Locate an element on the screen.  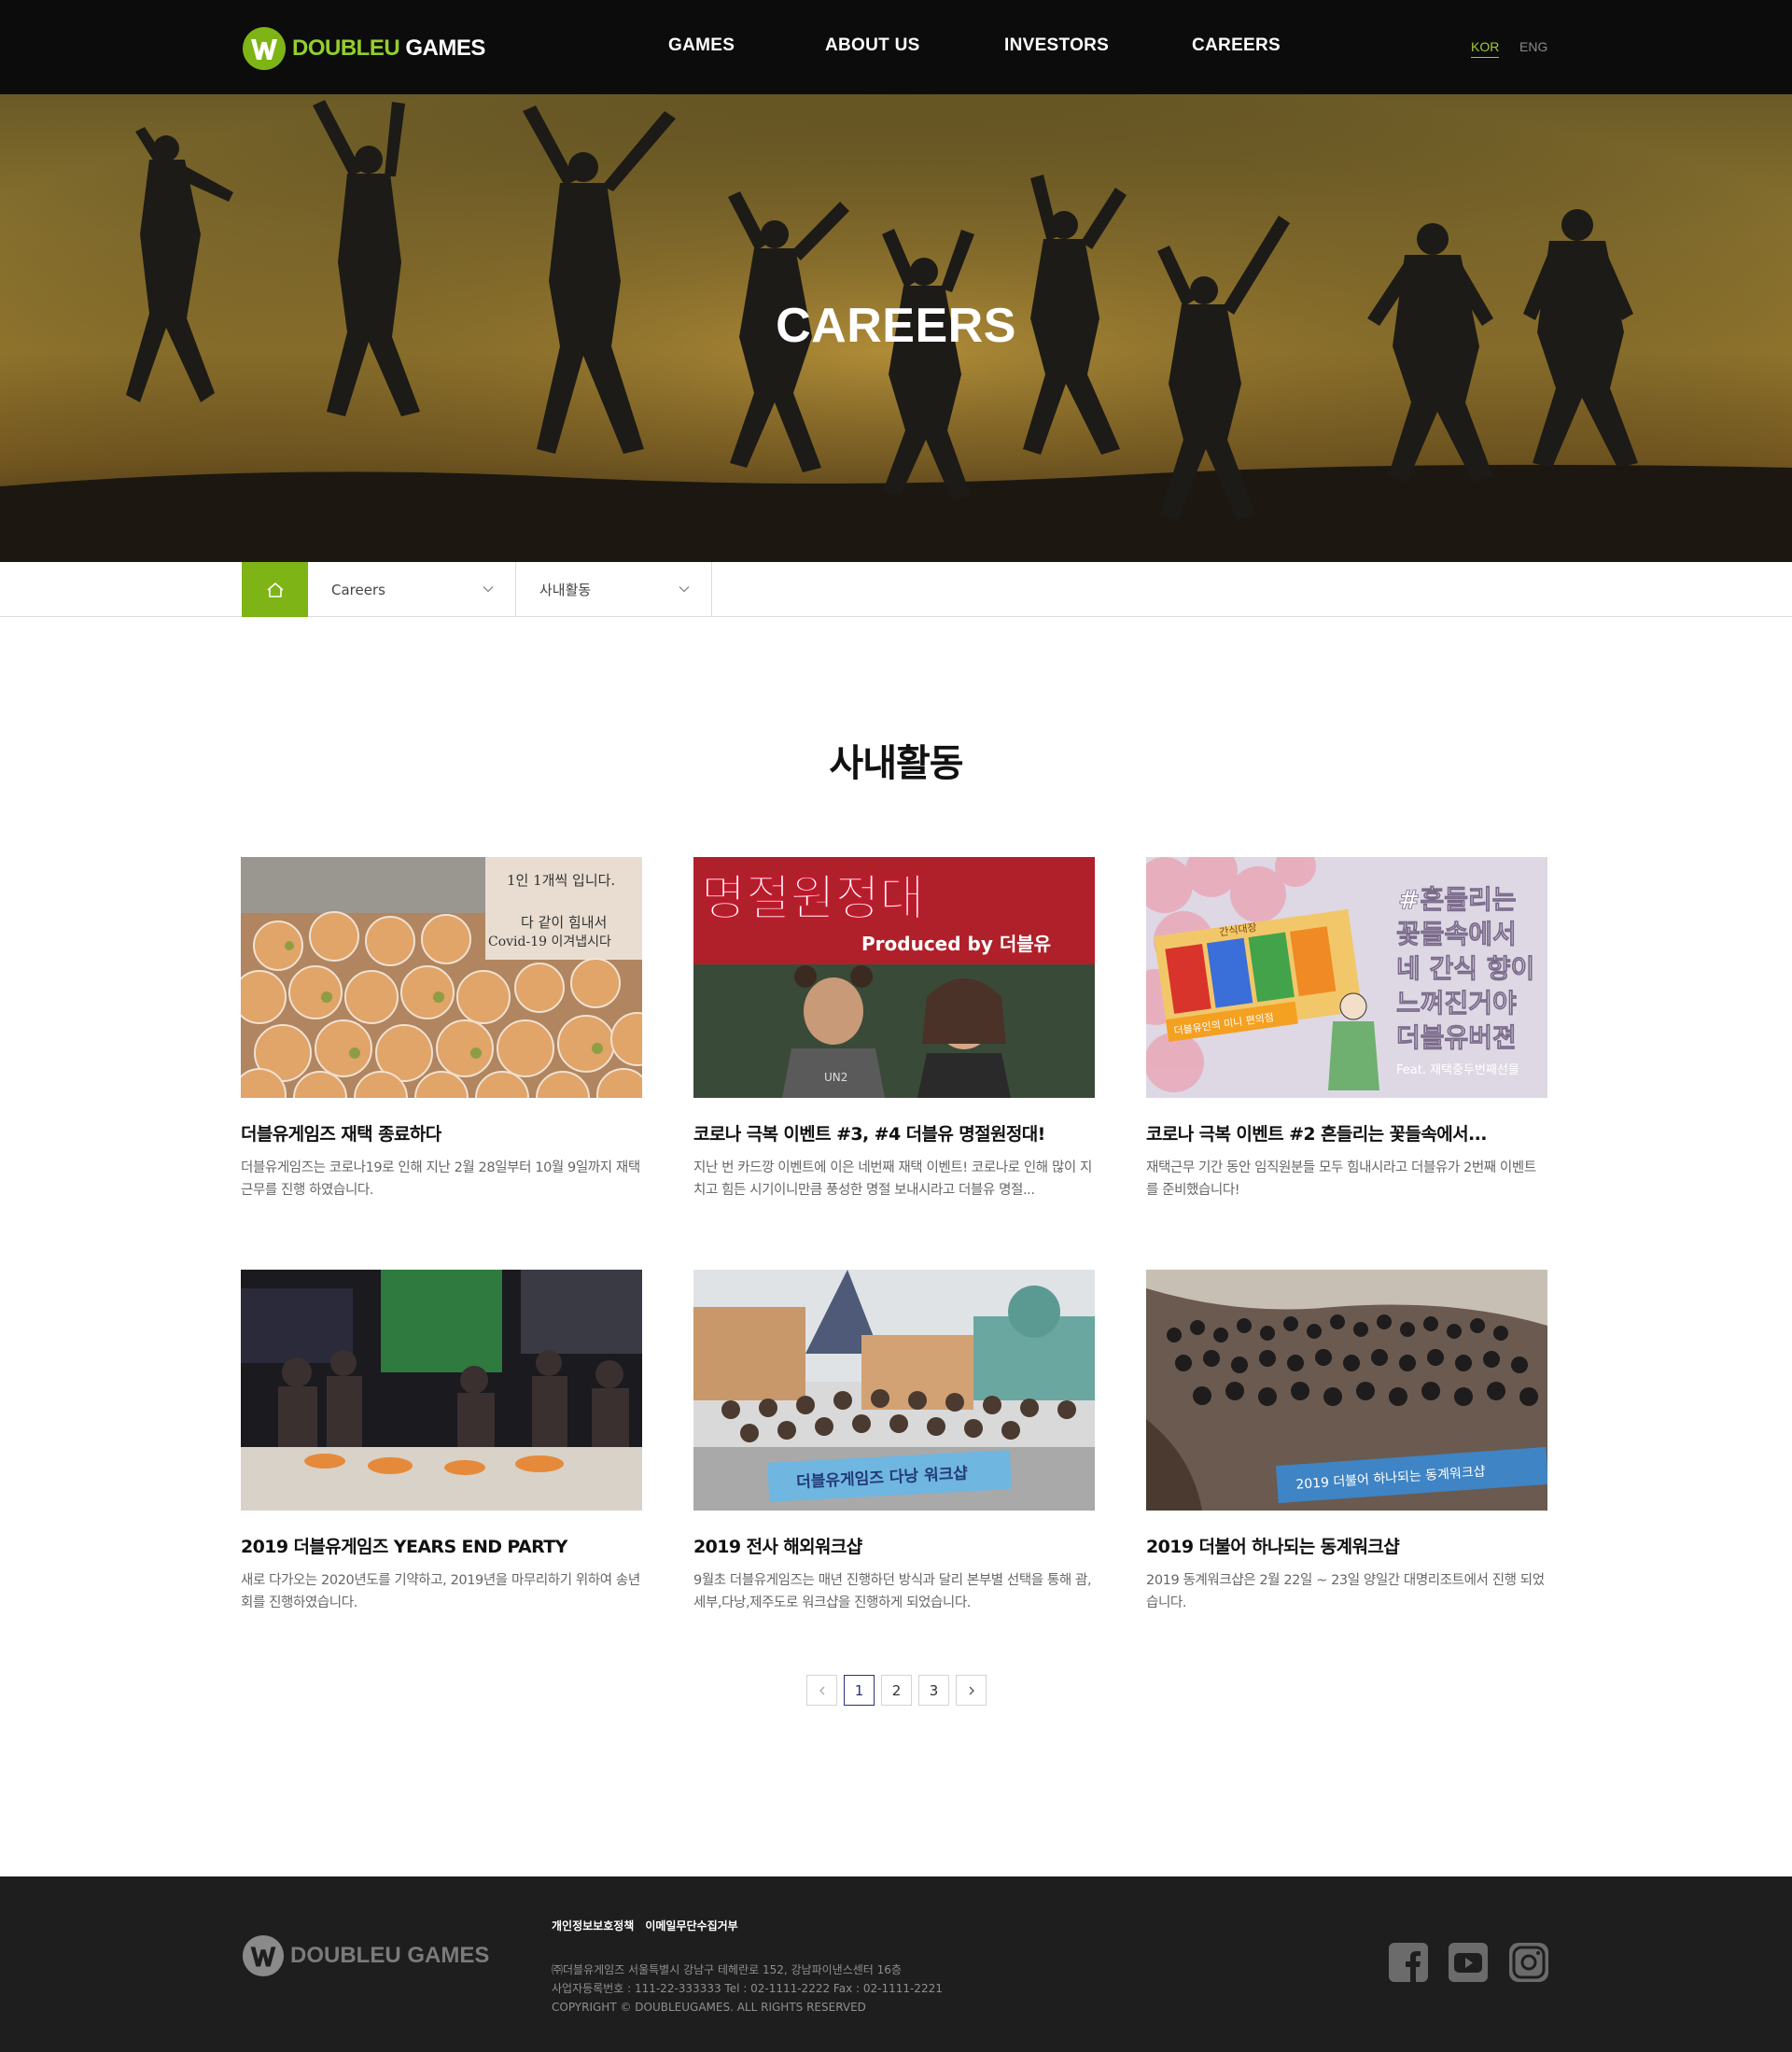
sign-text-1: 1인 1개씩 입니다. is located at coordinates (561, 880).